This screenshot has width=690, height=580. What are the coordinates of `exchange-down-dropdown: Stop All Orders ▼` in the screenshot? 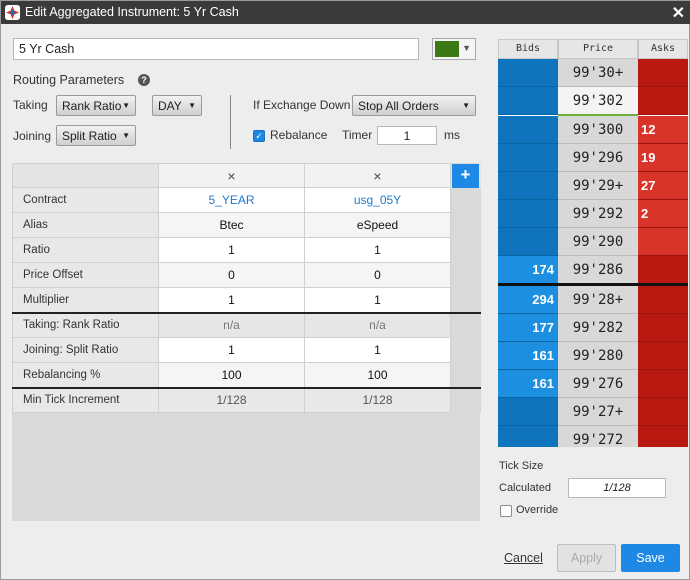 It's located at (414, 105).